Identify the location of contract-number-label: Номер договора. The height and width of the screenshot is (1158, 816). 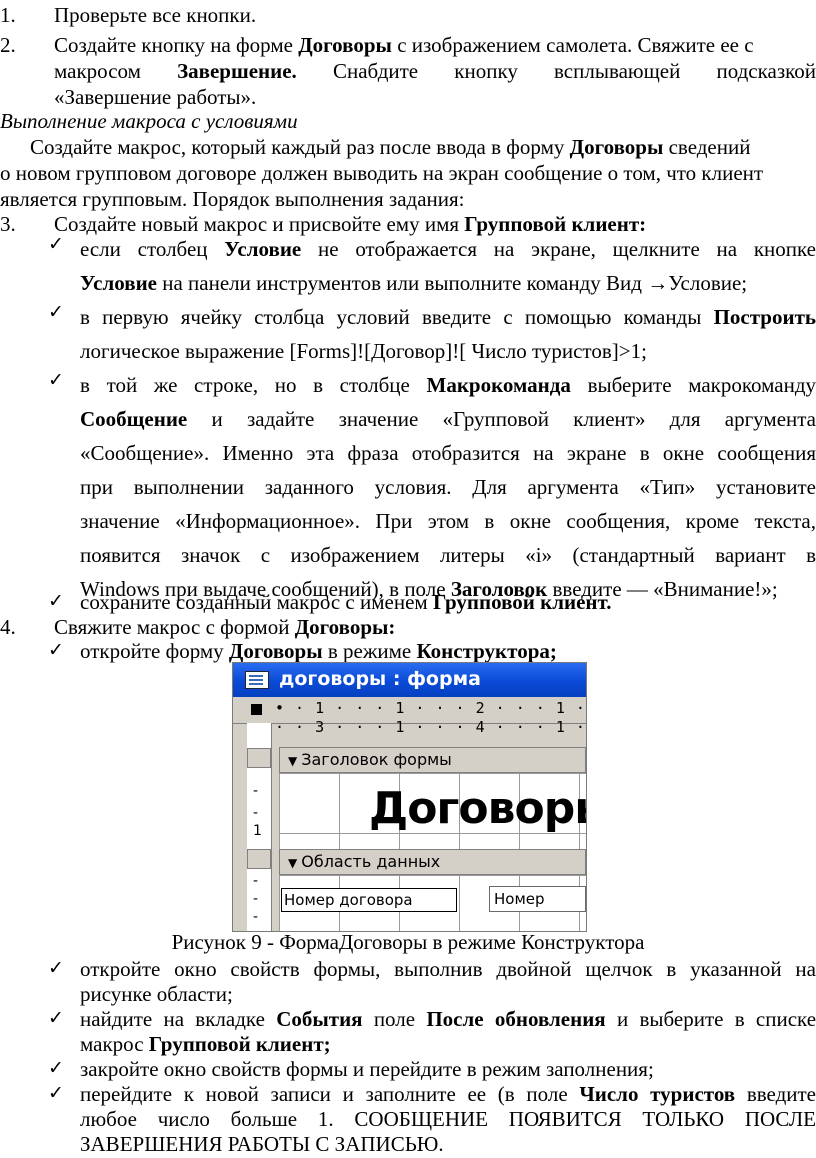
(369, 900).